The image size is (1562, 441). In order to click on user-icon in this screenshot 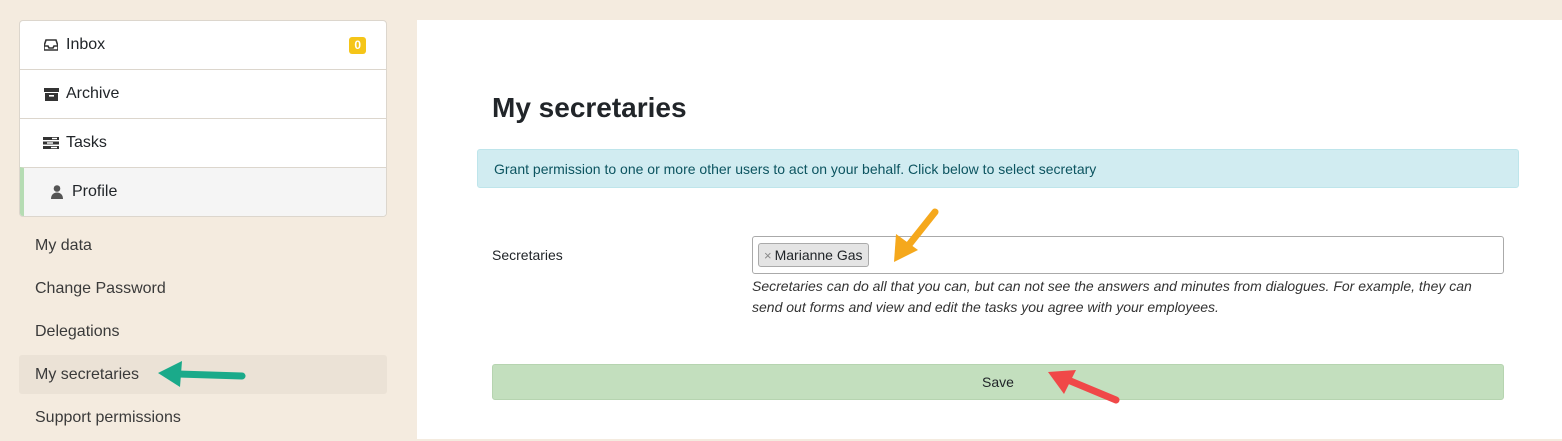, I will do `click(57, 192)`.